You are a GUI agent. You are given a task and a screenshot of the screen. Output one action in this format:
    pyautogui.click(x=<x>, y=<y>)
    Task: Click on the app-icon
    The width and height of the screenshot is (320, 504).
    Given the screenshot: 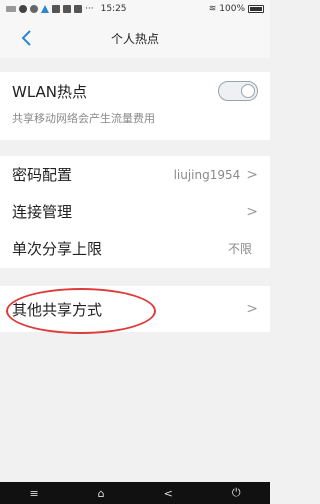 What is the action you would take?
    pyautogui.click(x=78, y=9)
    